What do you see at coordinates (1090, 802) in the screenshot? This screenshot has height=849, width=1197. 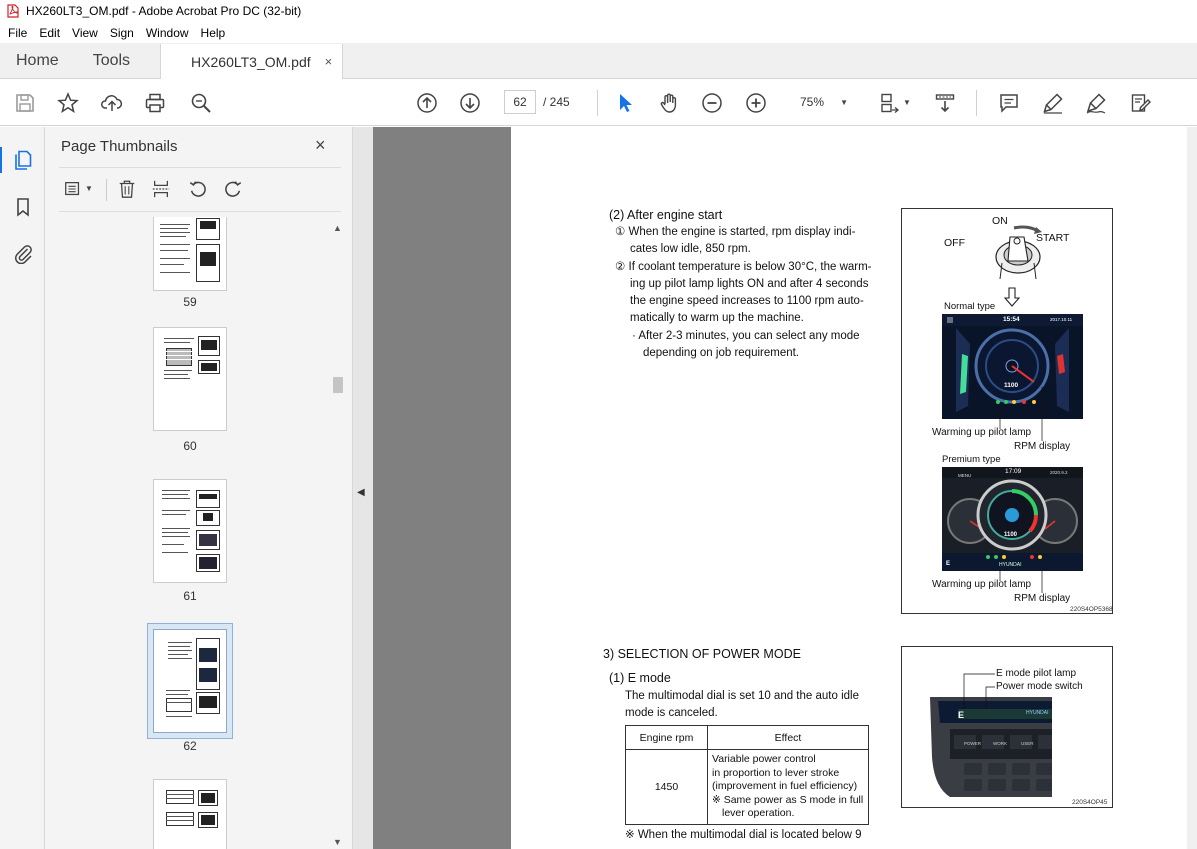 I see `figure-code: 220S4OP45` at bounding box center [1090, 802].